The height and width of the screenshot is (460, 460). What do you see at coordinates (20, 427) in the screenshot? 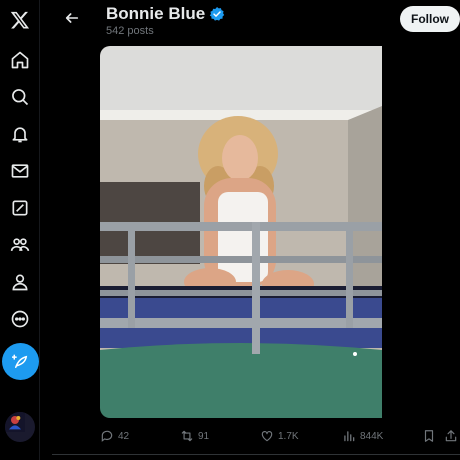
I see `account-avatar` at bounding box center [20, 427].